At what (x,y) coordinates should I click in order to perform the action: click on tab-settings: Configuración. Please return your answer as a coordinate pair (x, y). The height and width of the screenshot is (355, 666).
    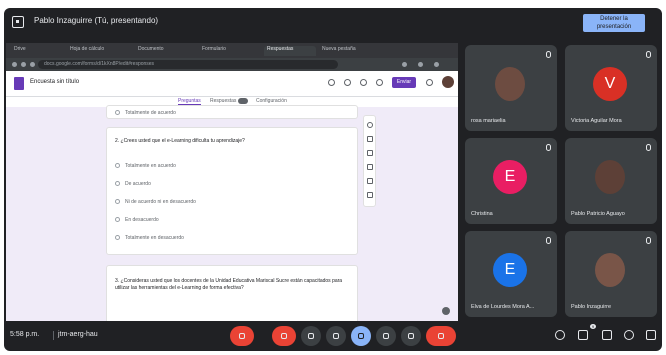
    Looking at the image, I should click on (271, 101).